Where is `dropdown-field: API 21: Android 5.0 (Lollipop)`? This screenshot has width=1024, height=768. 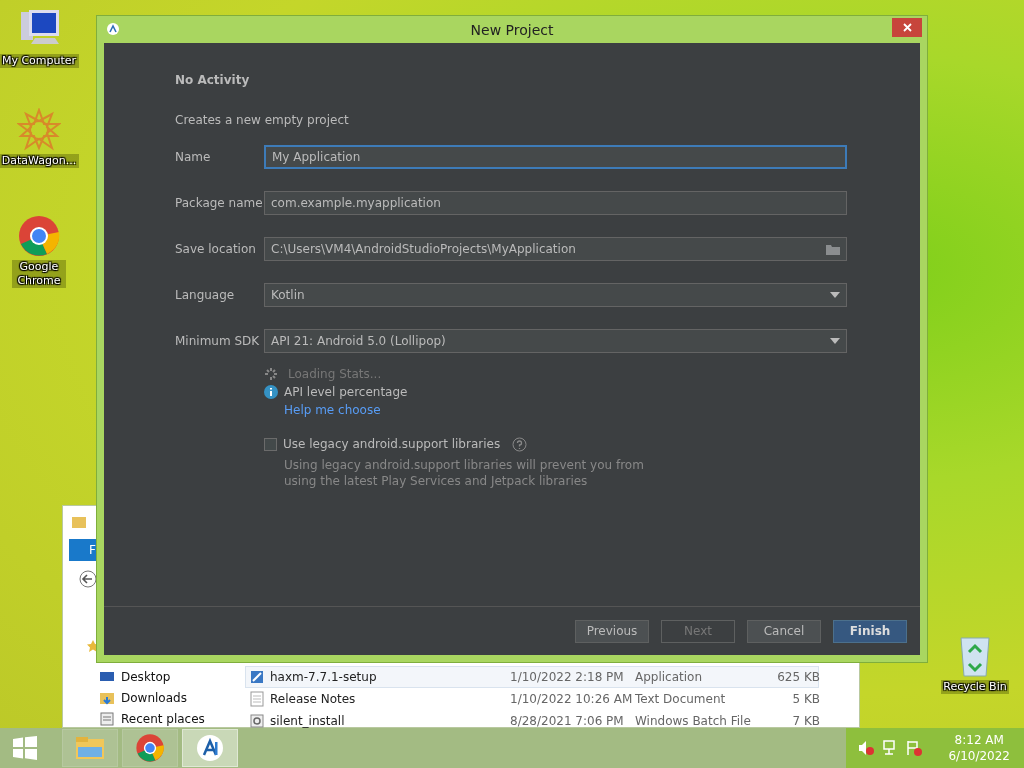
dropdown-field: API 21: Android 5.0 (Lollipop) is located at coordinates (555, 341).